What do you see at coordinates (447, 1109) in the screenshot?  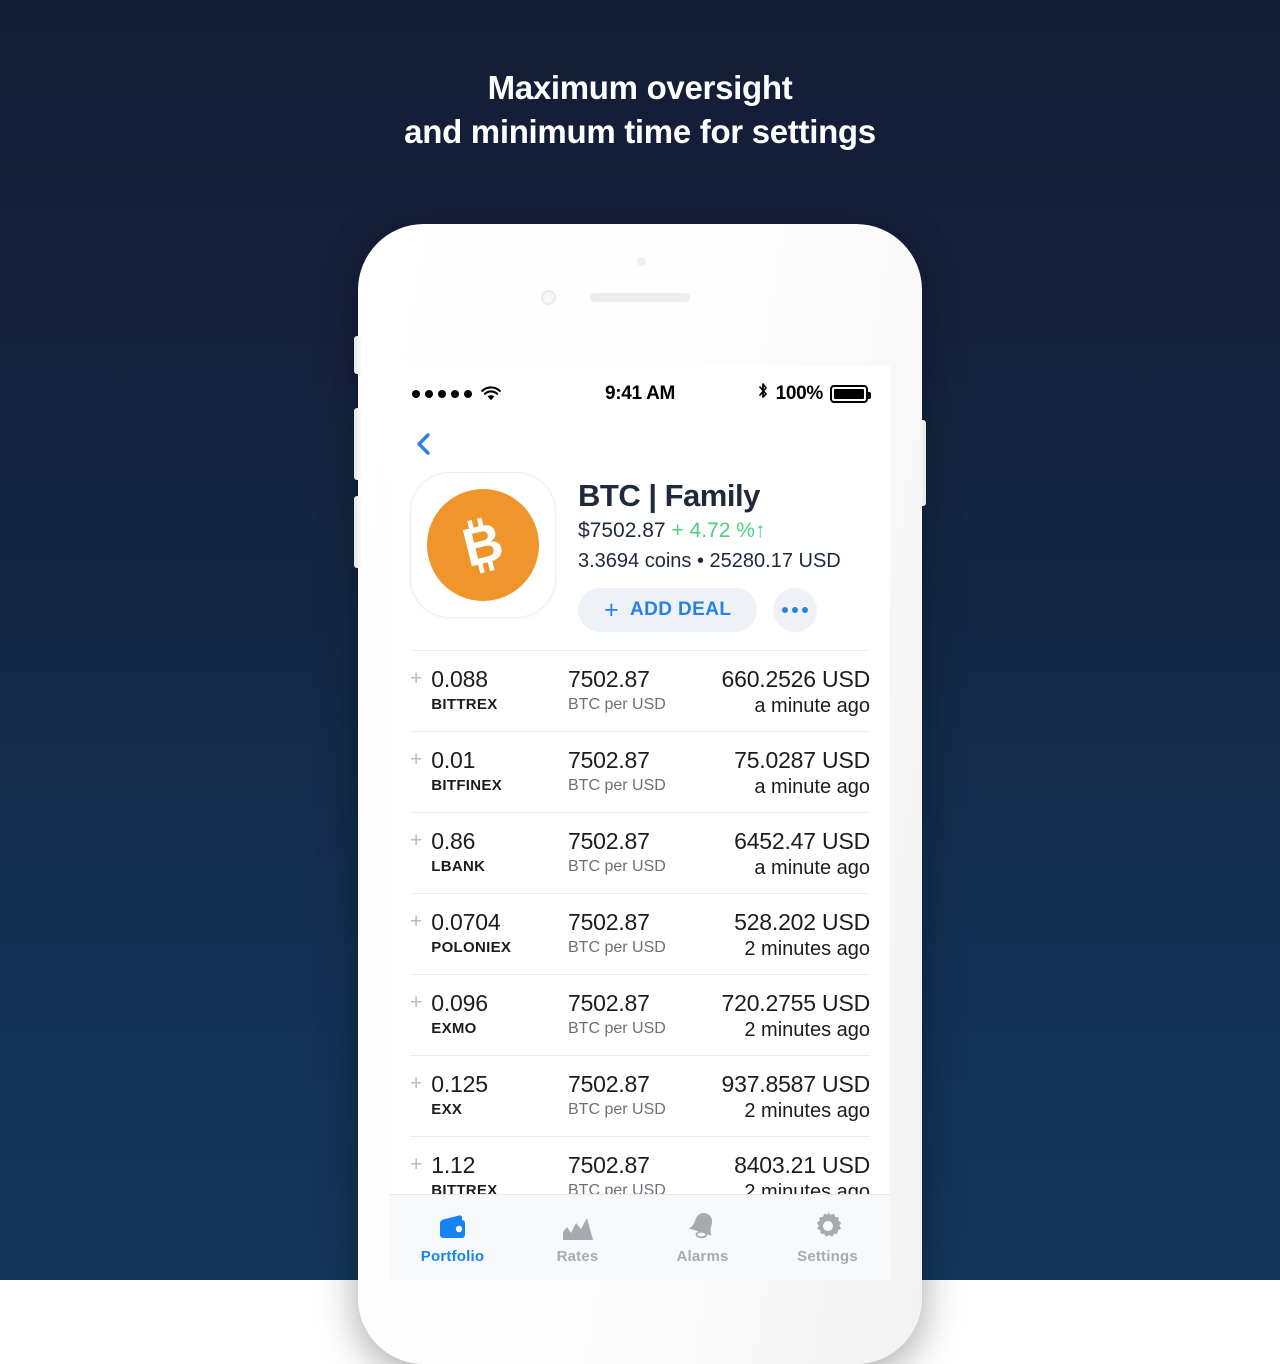 I see `deal-exchange: EXX` at bounding box center [447, 1109].